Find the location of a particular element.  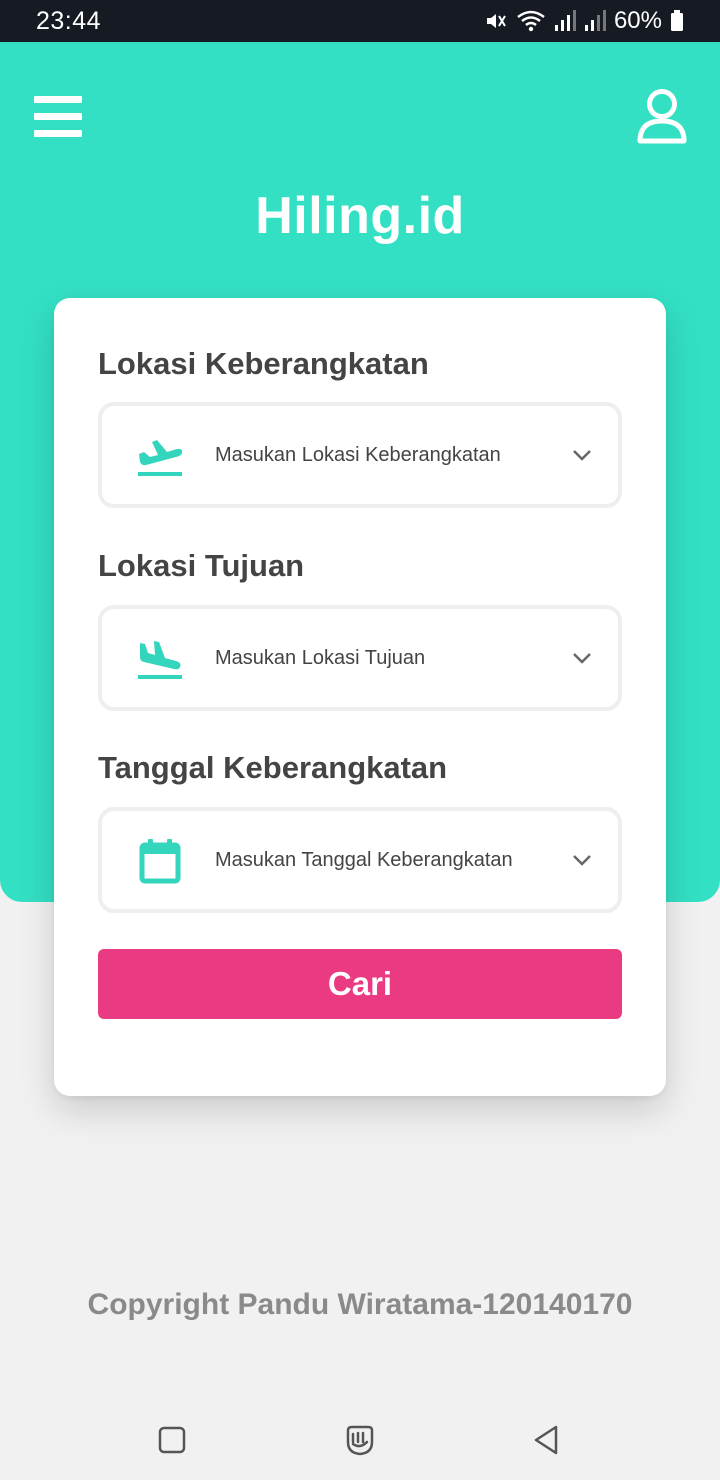

status-icons: 60% is located at coordinates (584, 21).